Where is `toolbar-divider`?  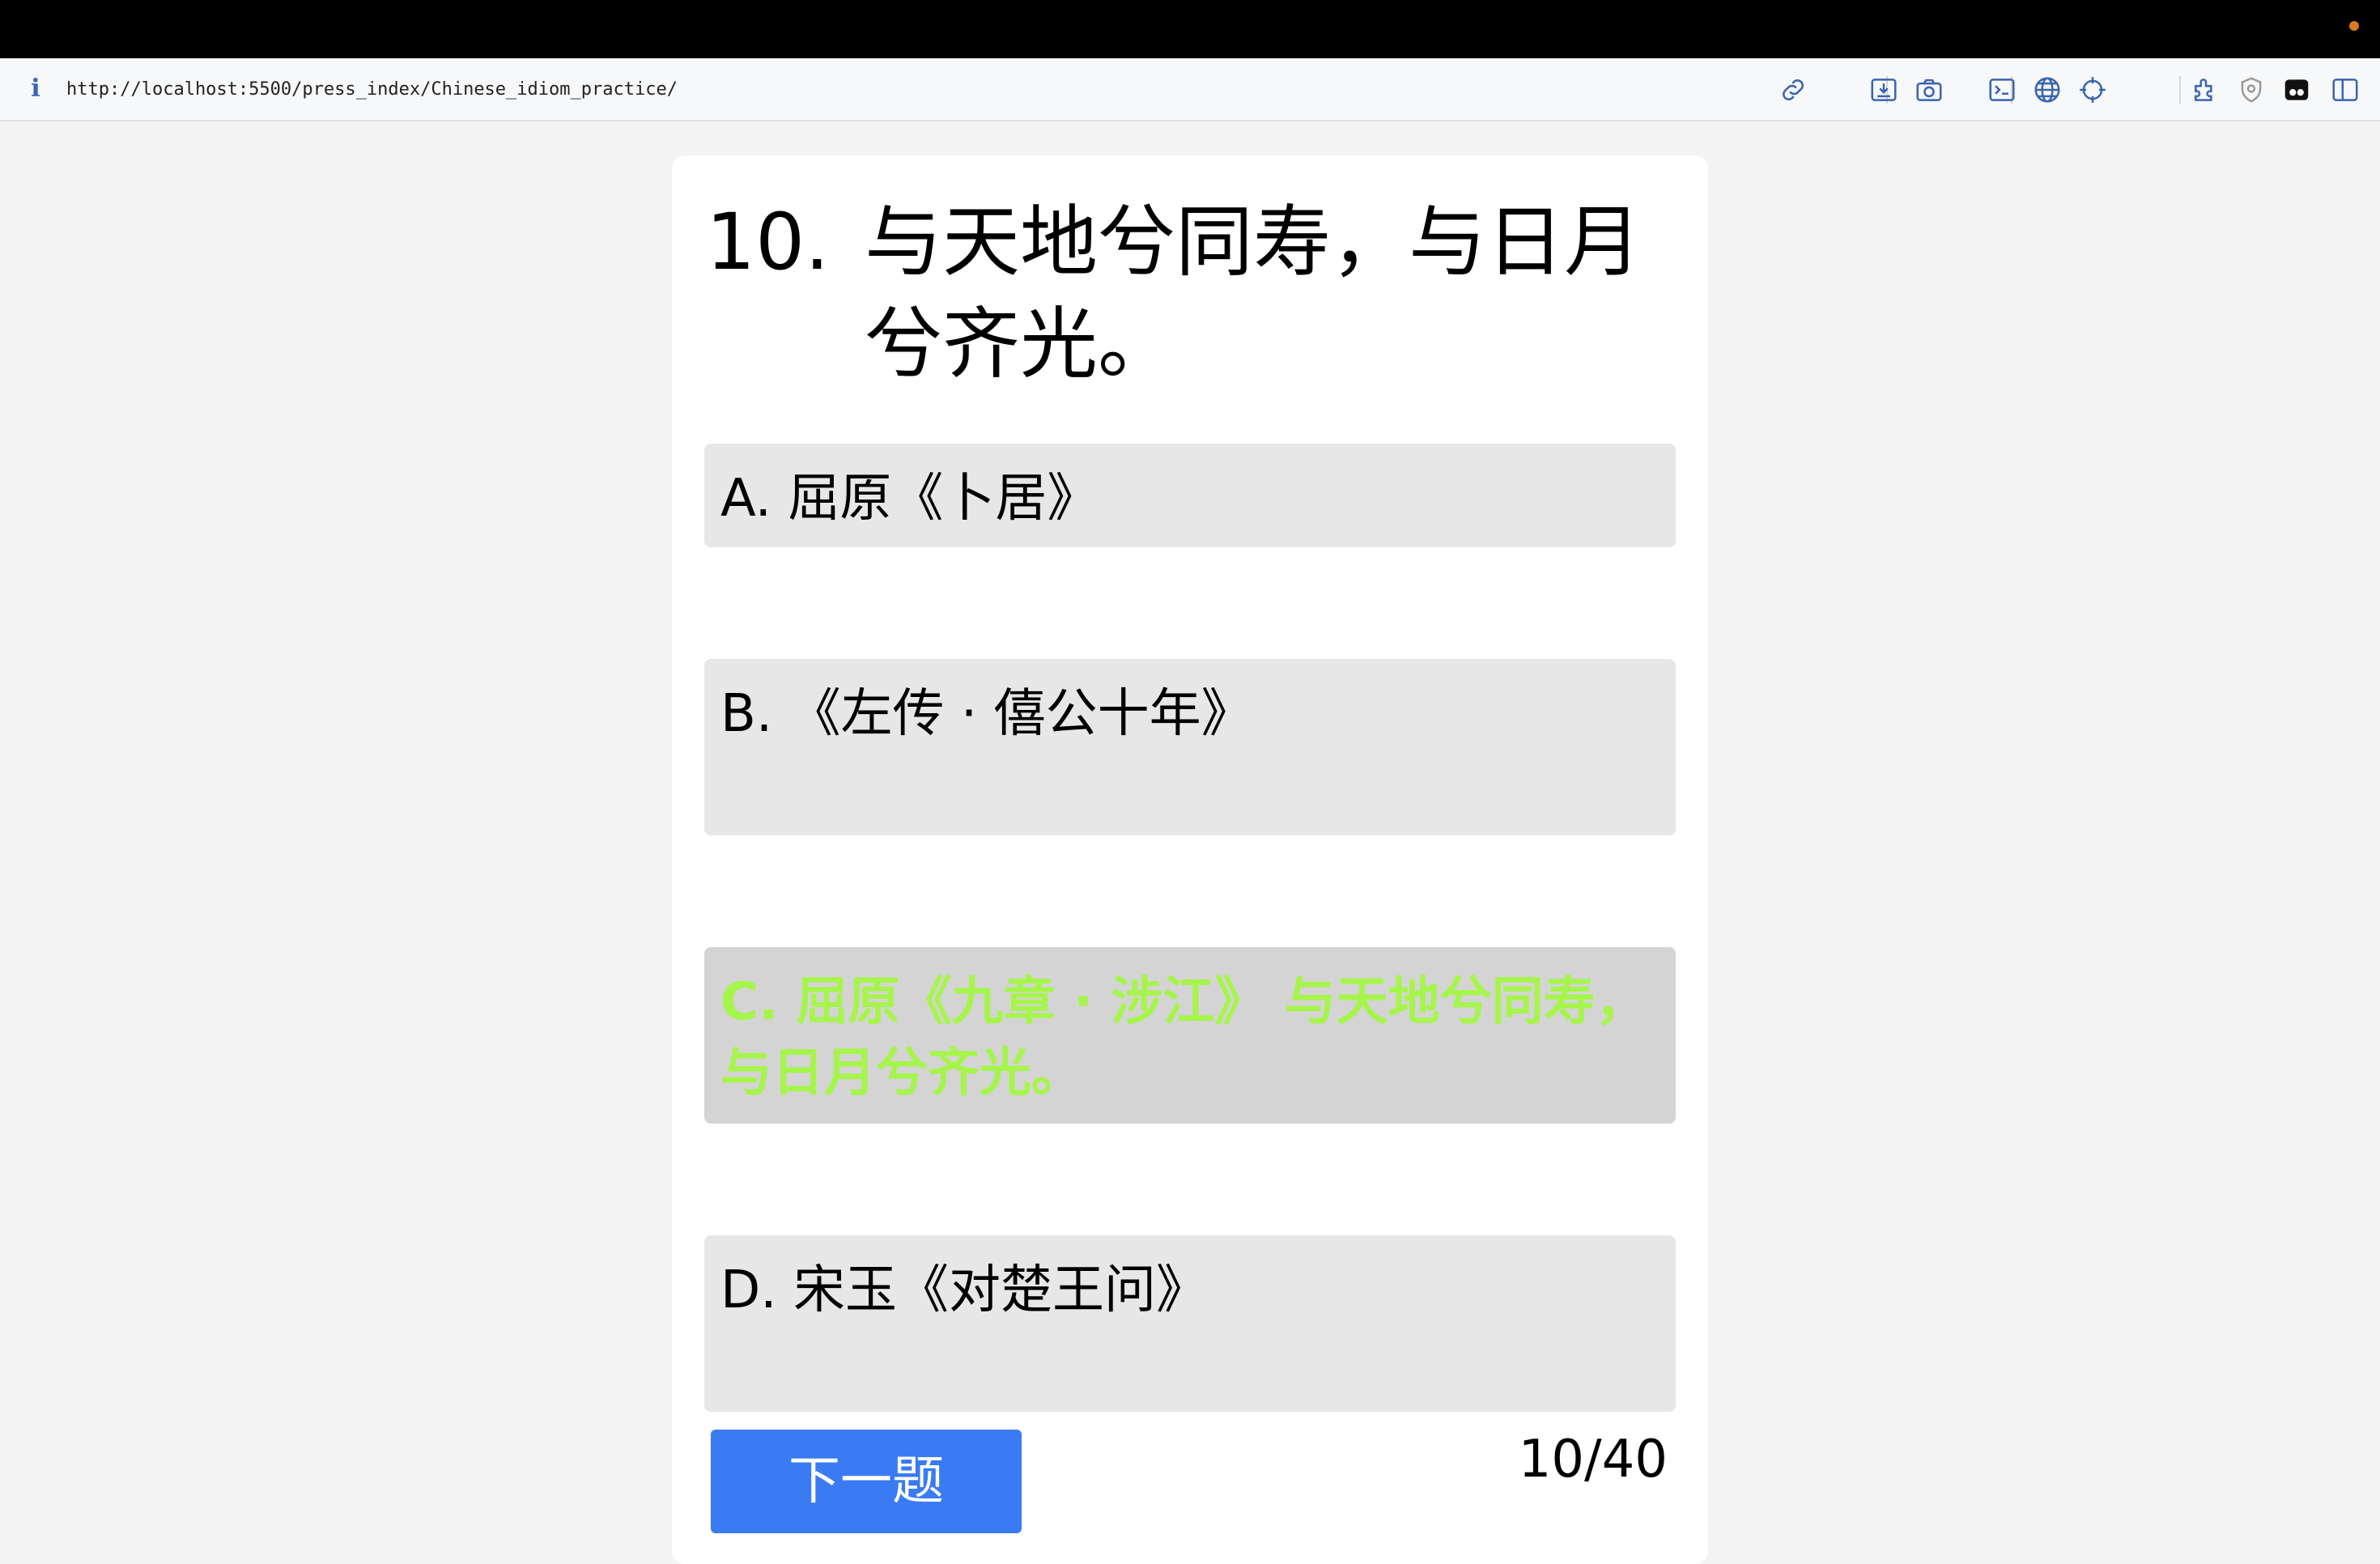 toolbar-divider is located at coordinates (2180, 90).